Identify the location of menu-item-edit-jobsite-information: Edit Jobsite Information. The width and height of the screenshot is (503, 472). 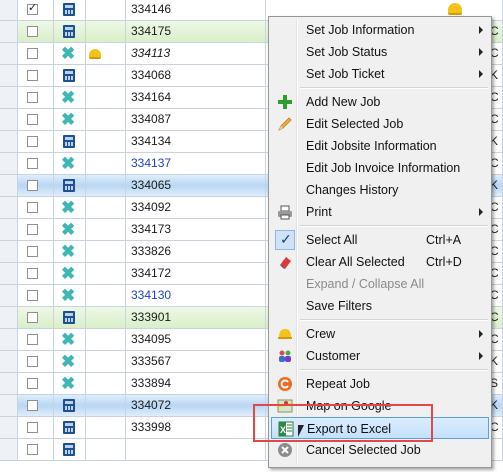
(380, 146).